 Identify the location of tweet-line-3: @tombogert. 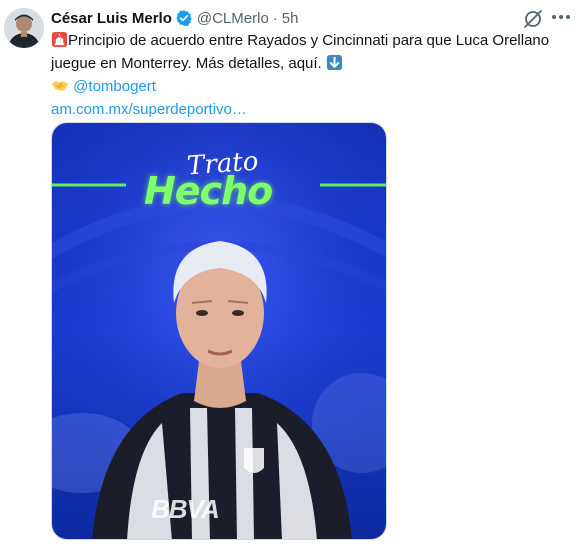
(311, 88).